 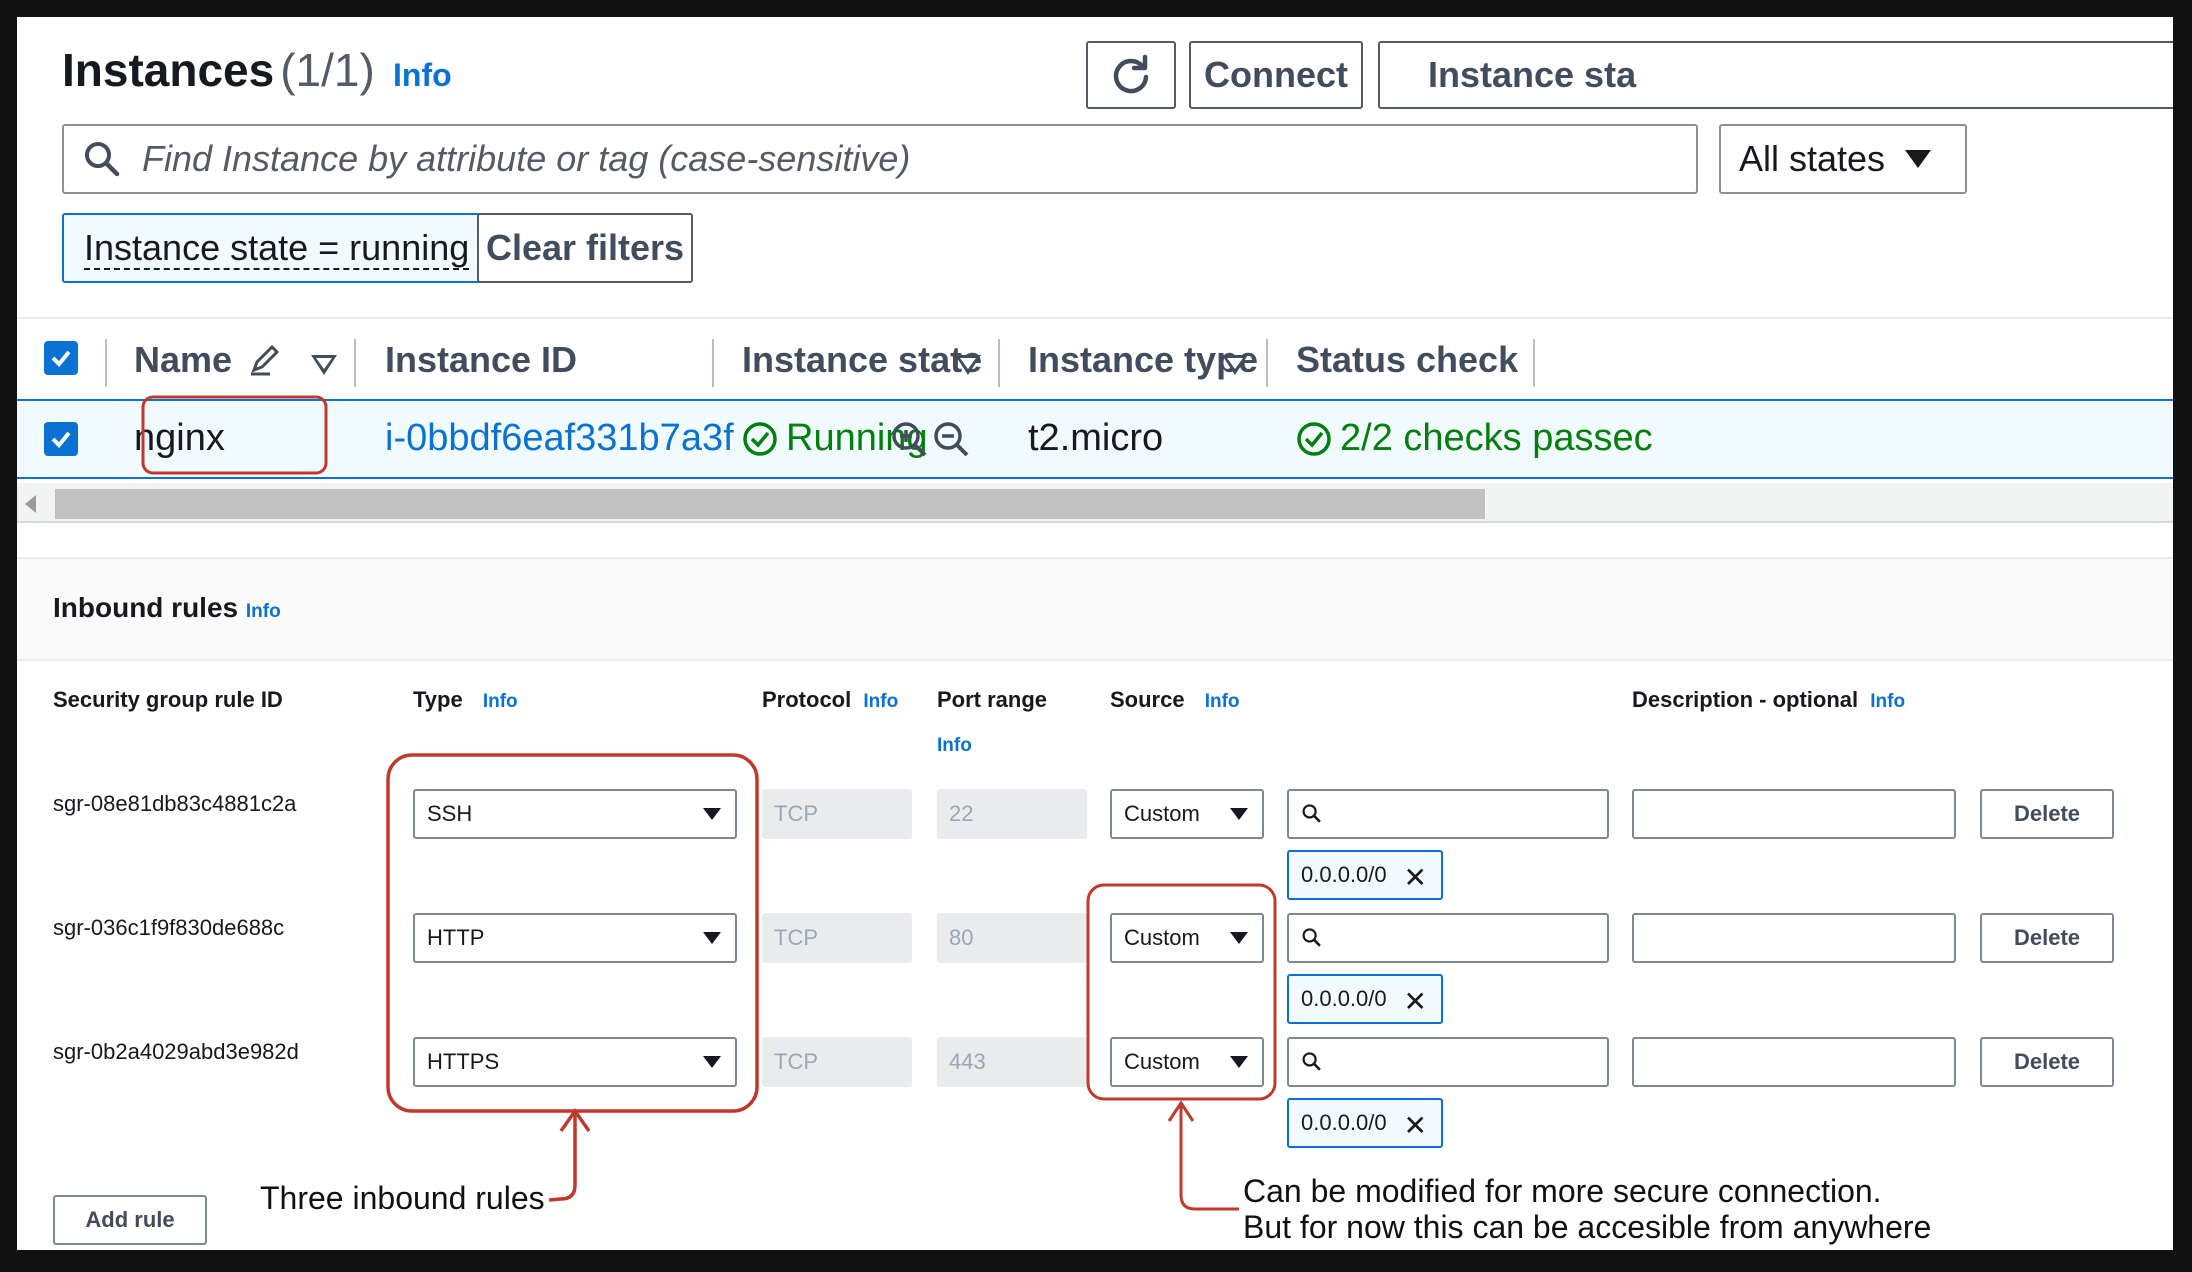 What do you see at coordinates (1365, 1123) in the screenshot?
I see `cidr-token: 0.0.0.0/0 ✕` at bounding box center [1365, 1123].